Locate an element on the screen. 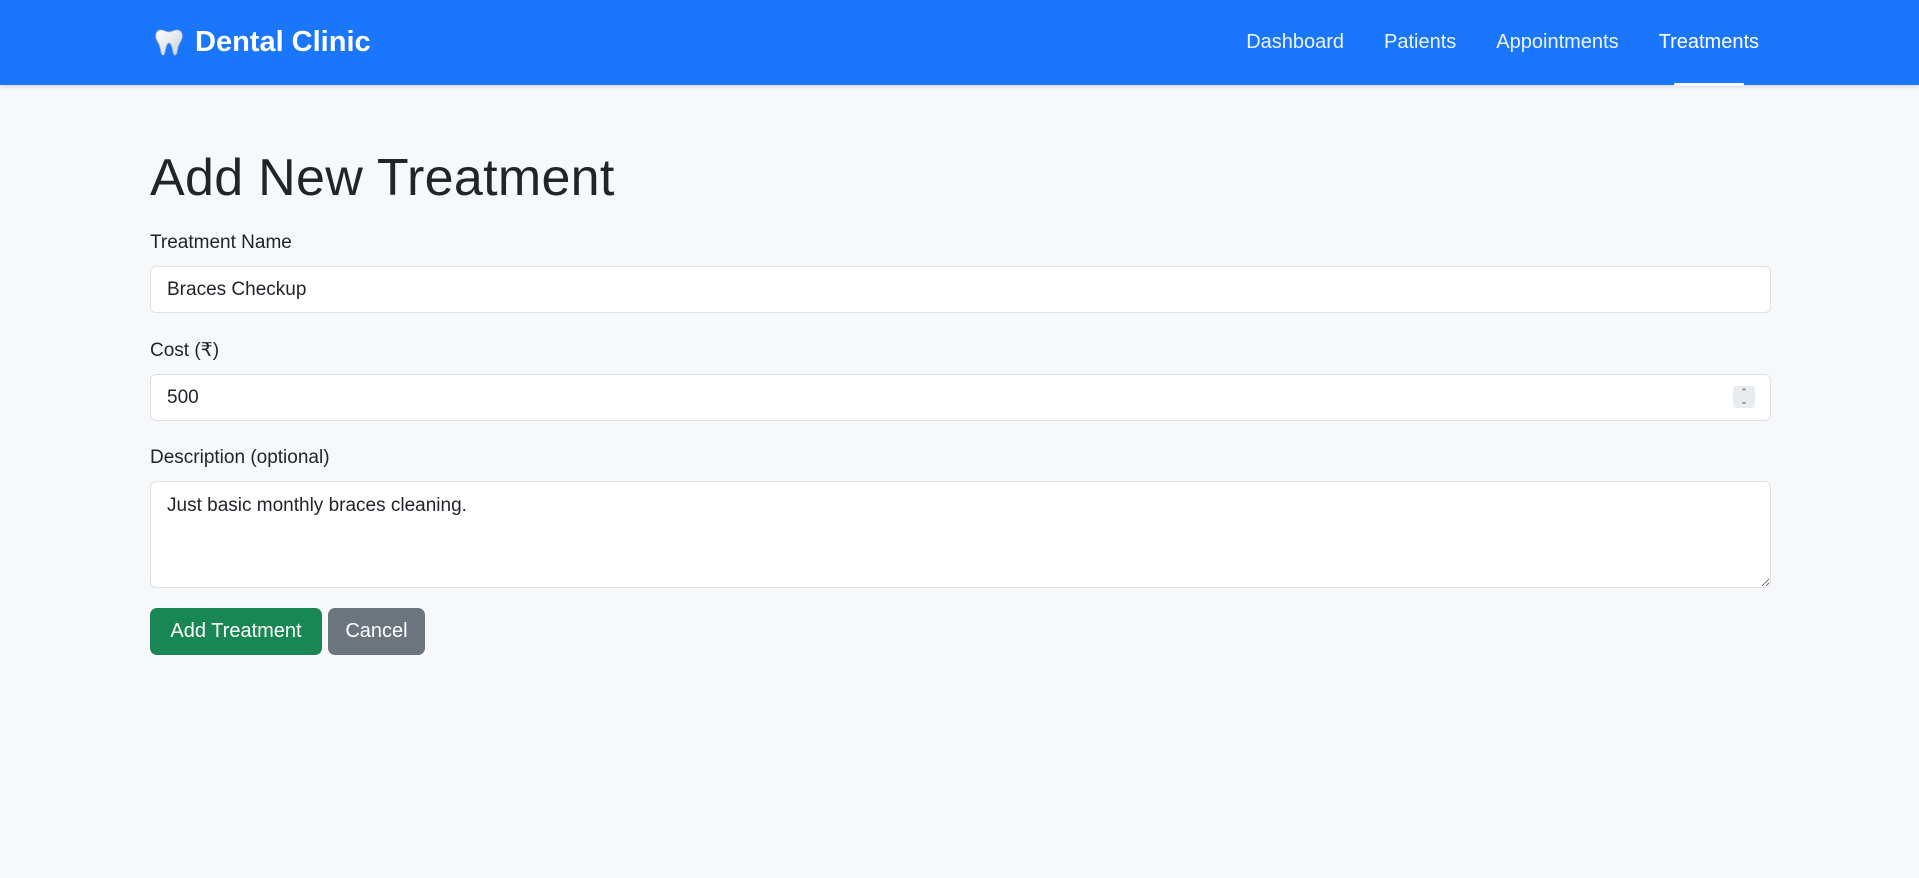 Image resolution: width=1919 pixels, height=878 pixels. nav-link-treatments: Treatments is located at coordinates (1709, 58).